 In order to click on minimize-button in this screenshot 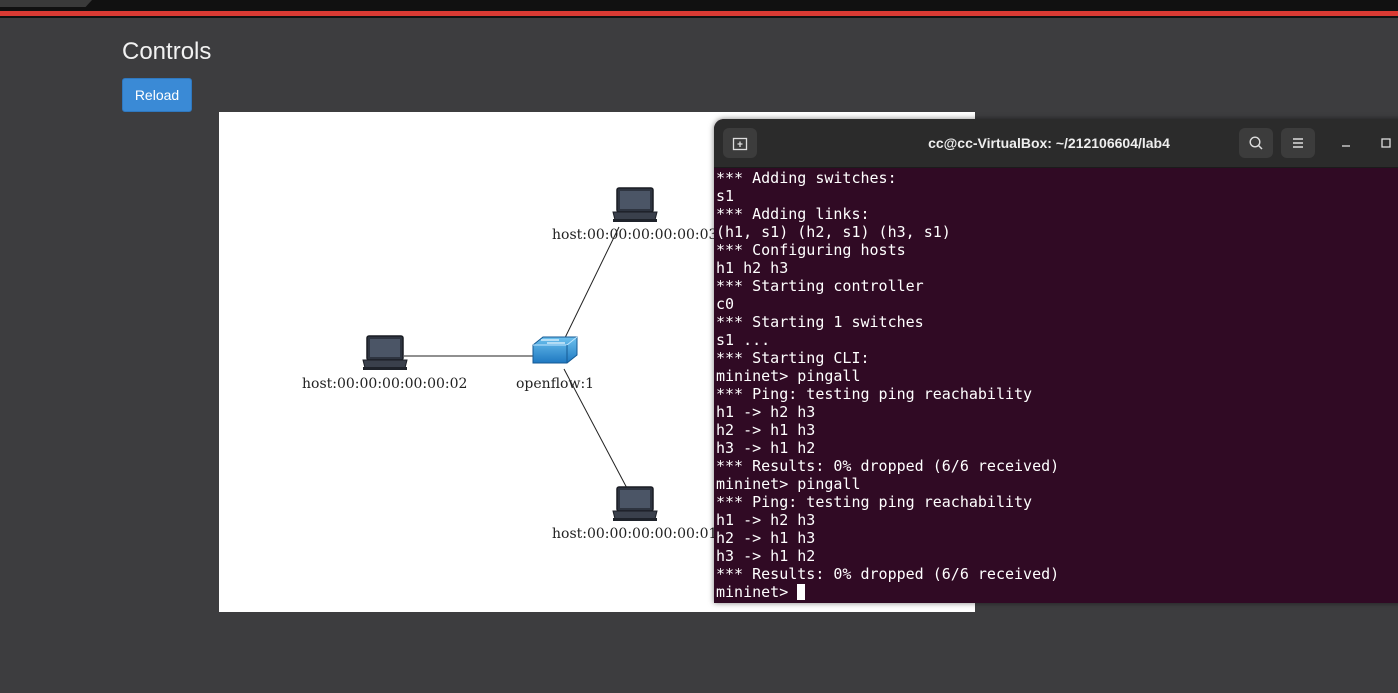, I will do `click(1346, 143)`.